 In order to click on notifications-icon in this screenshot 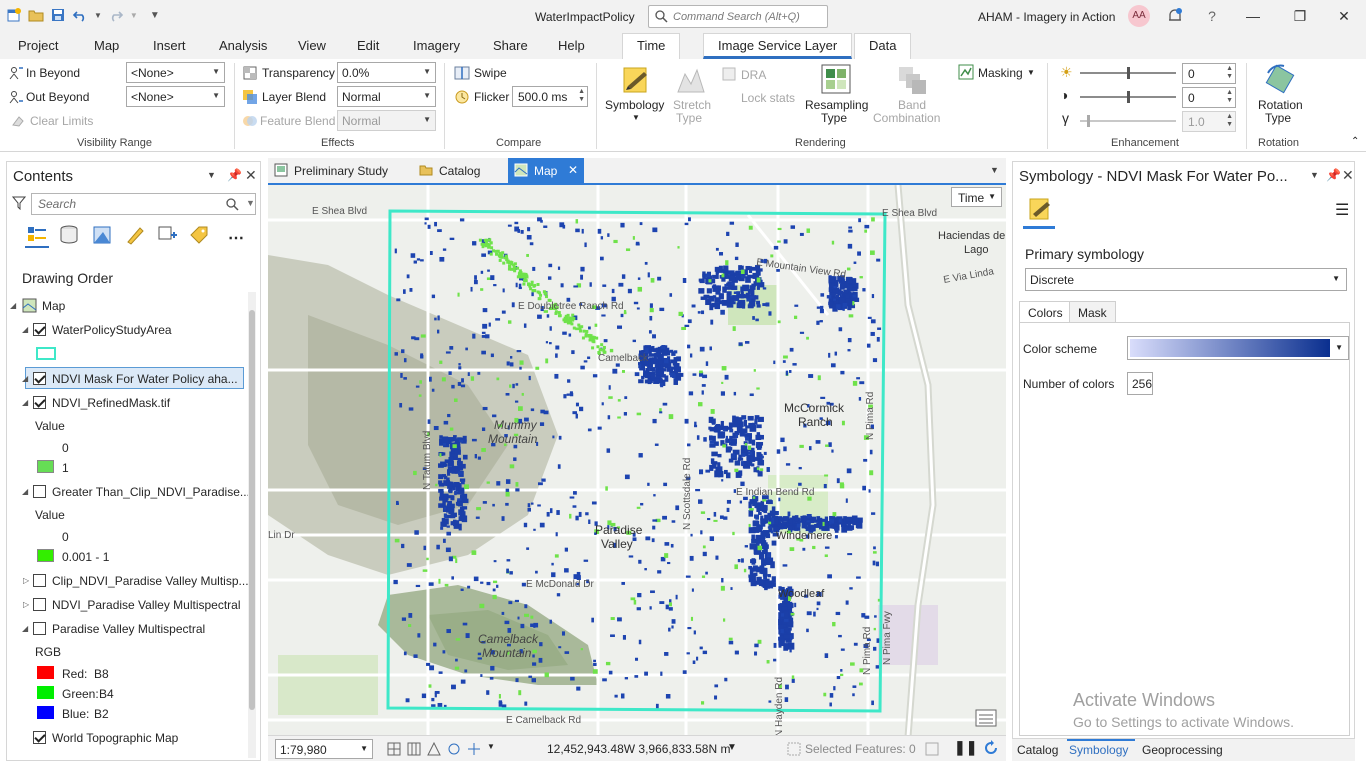, I will do `click(1175, 16)`.